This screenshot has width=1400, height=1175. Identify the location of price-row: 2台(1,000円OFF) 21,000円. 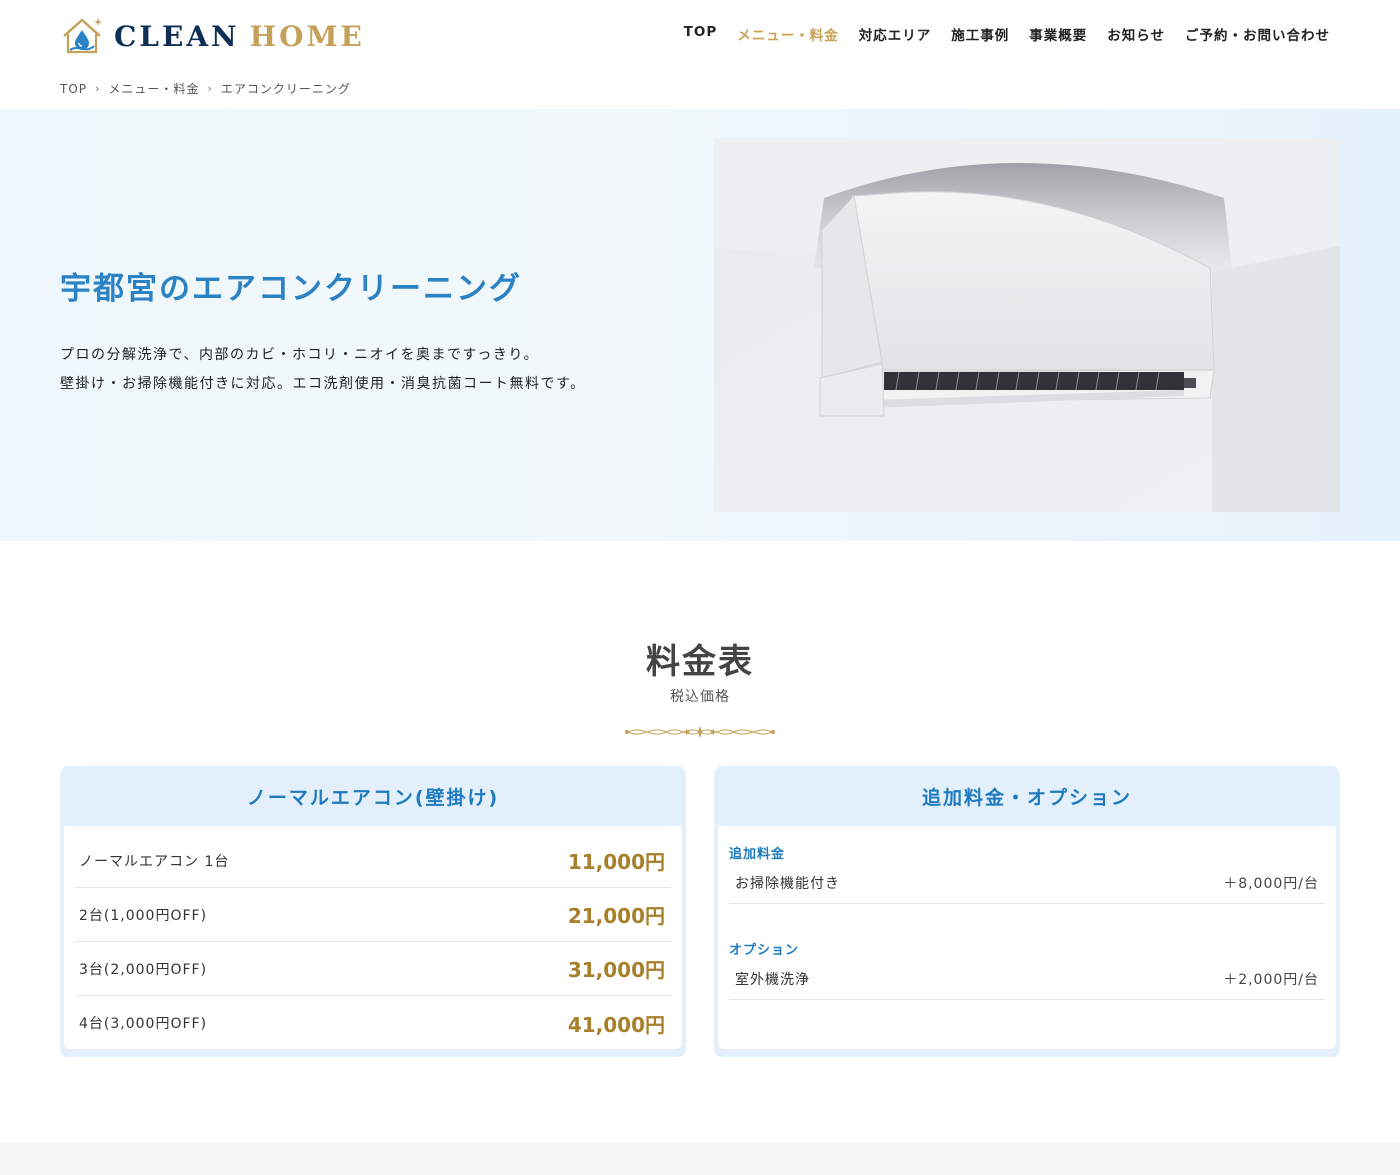
(373, 915).